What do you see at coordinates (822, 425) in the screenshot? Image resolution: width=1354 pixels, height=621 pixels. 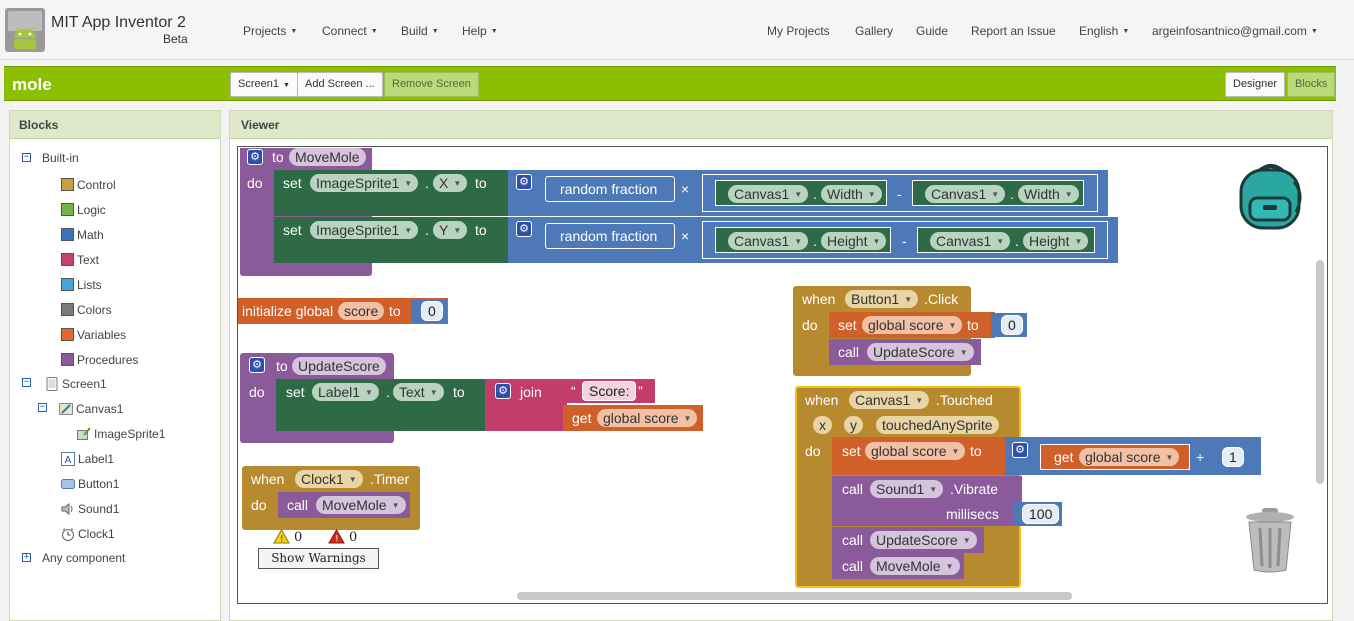 I see `param-x: x` at bounding box center [822, 425].